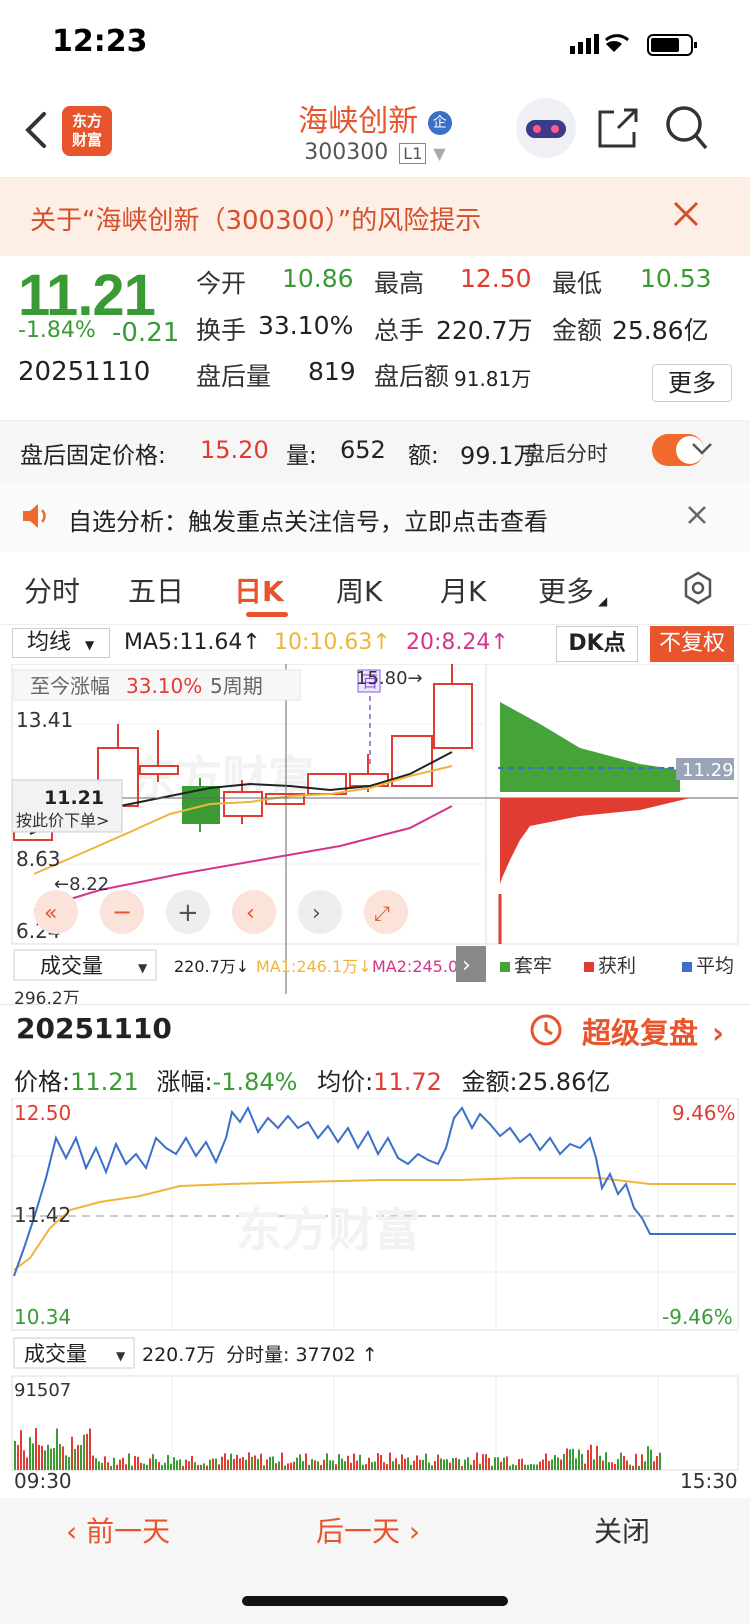  I want to click on chevron-down-icon, so click(702, 449).